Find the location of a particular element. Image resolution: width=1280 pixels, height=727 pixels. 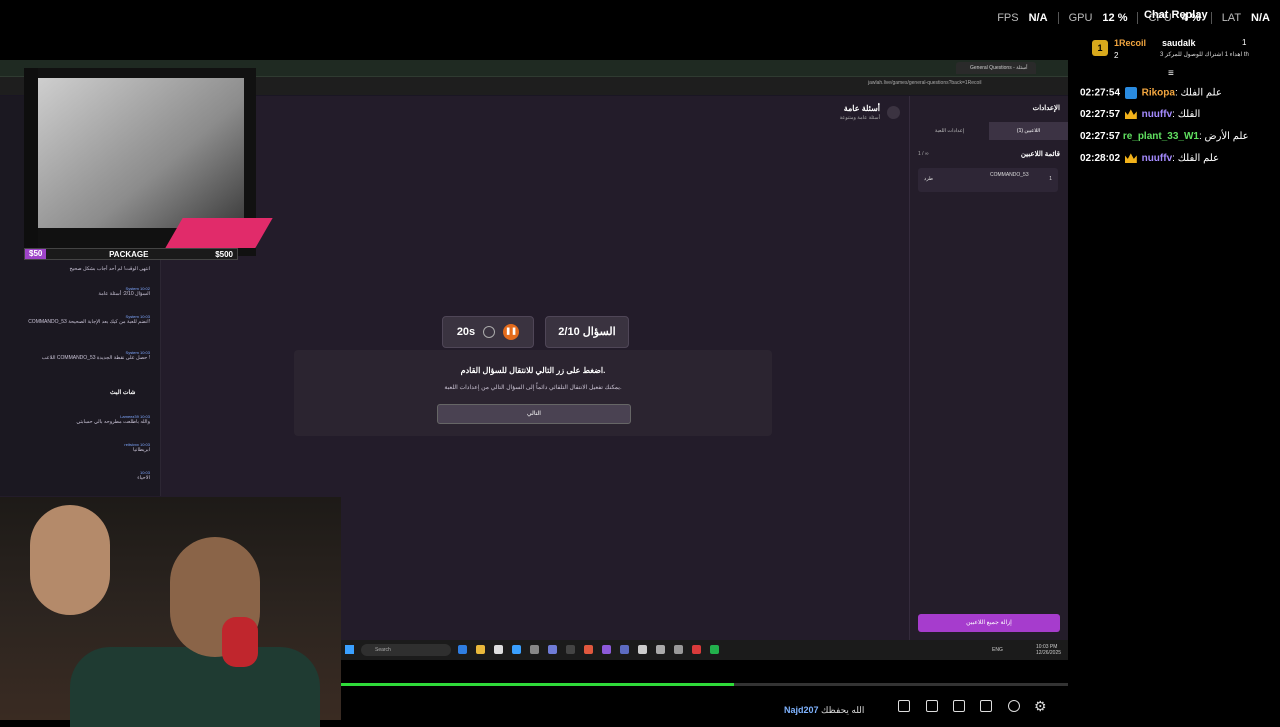

xbox-icon is located at coordinates (714, 649).